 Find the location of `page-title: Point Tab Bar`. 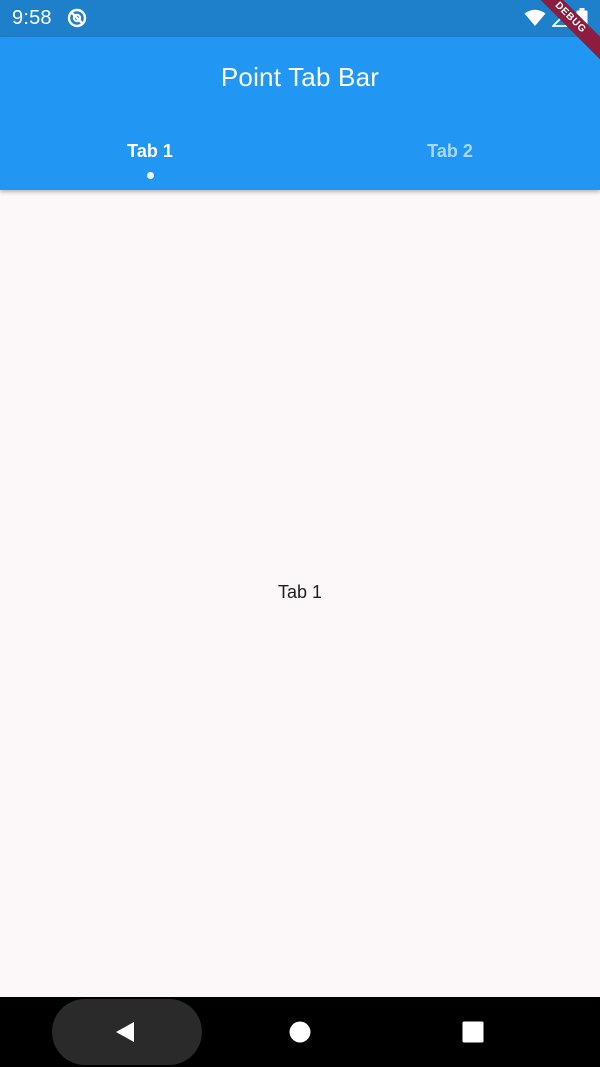

page-title: Point Tab Bar is located at coordinates (300, 77).